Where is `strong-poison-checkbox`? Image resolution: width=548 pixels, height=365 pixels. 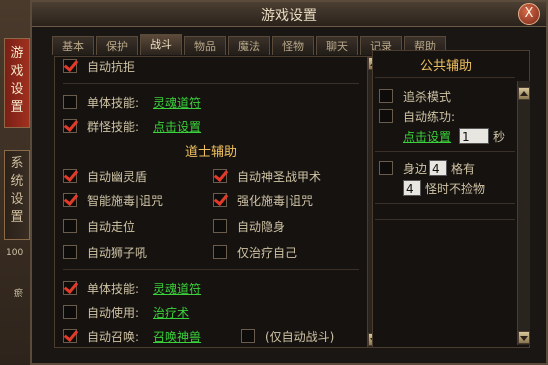 strong-poison-checkbox is located at coordinates (220, 200).